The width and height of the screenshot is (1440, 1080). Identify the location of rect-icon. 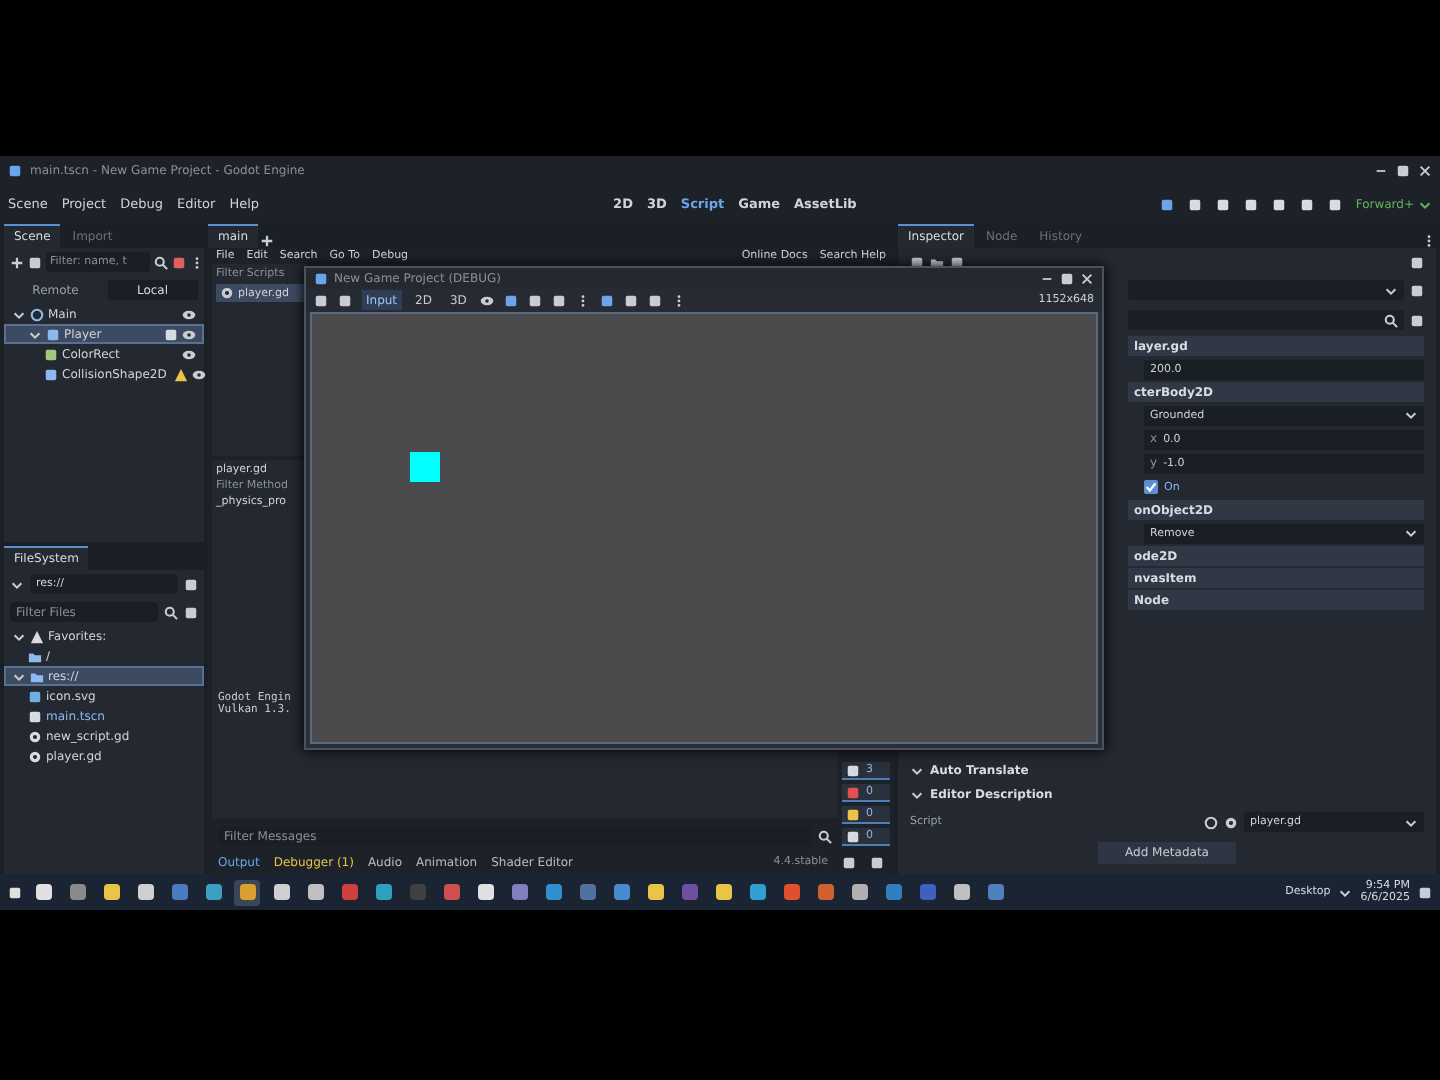
(51, 354).